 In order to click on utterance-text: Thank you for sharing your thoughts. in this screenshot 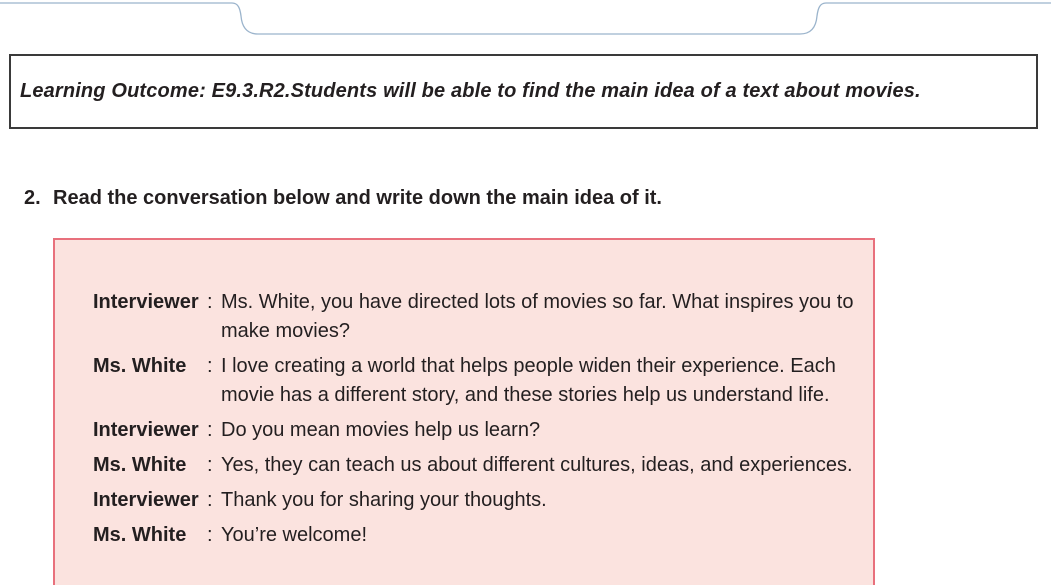, I will do `click(384, 500)`.